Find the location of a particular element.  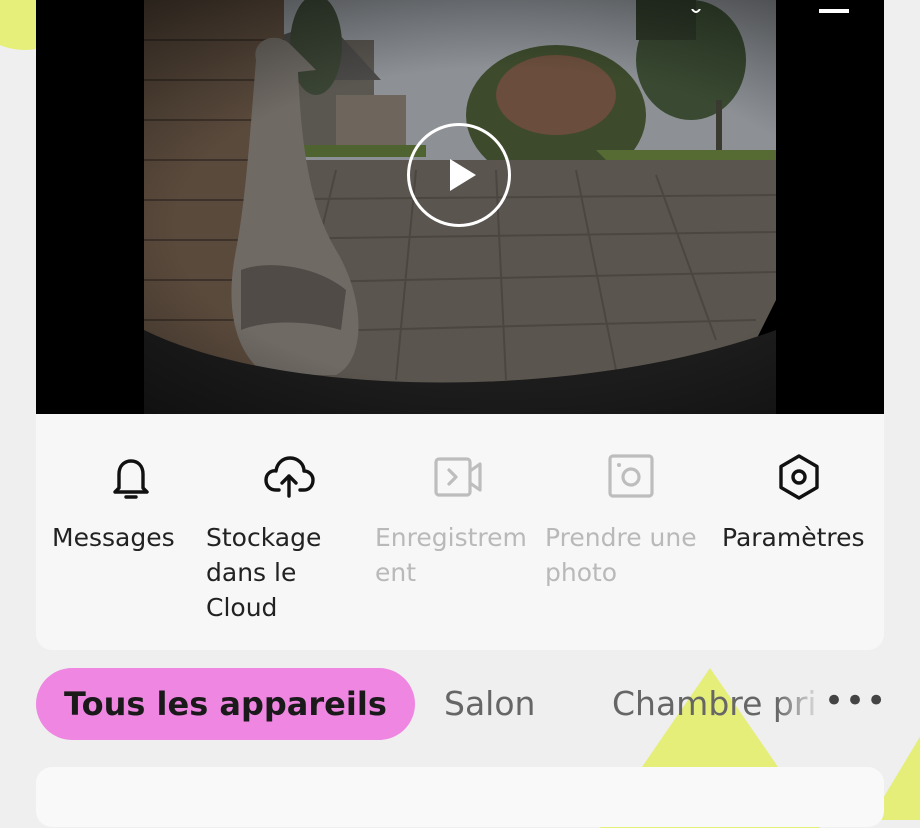

settings-button: Paramètres is located at coordinates (803, 502).